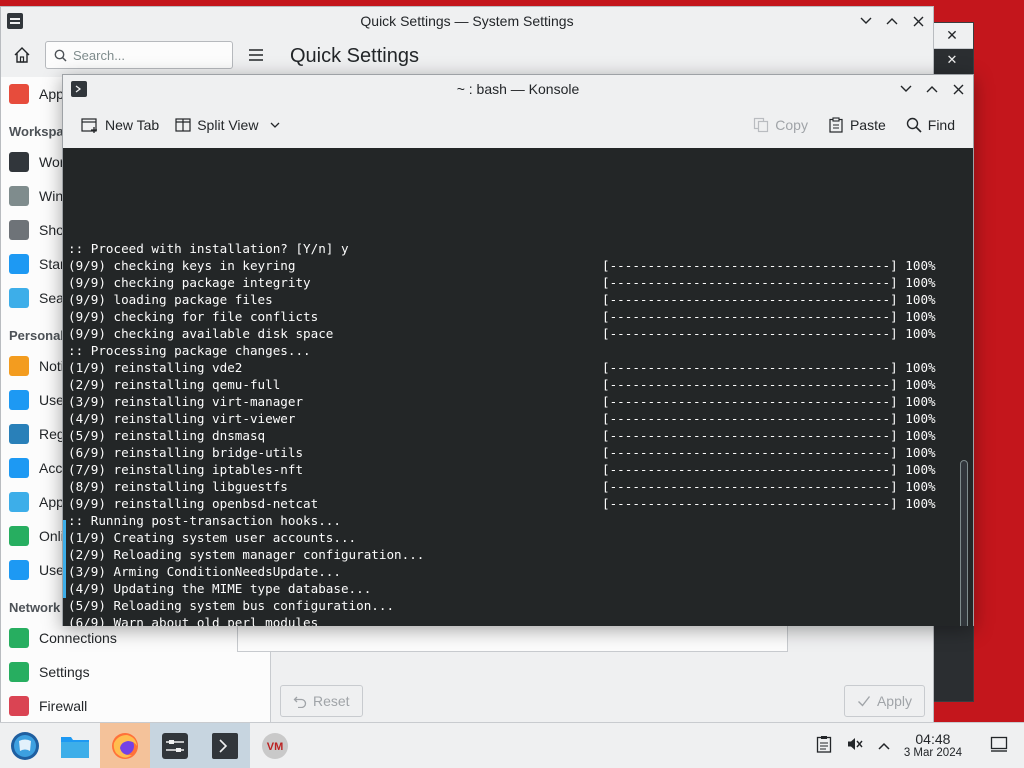 The image size is (1024, 768). I want to click on volume-tray-icon, so click(855, 745).